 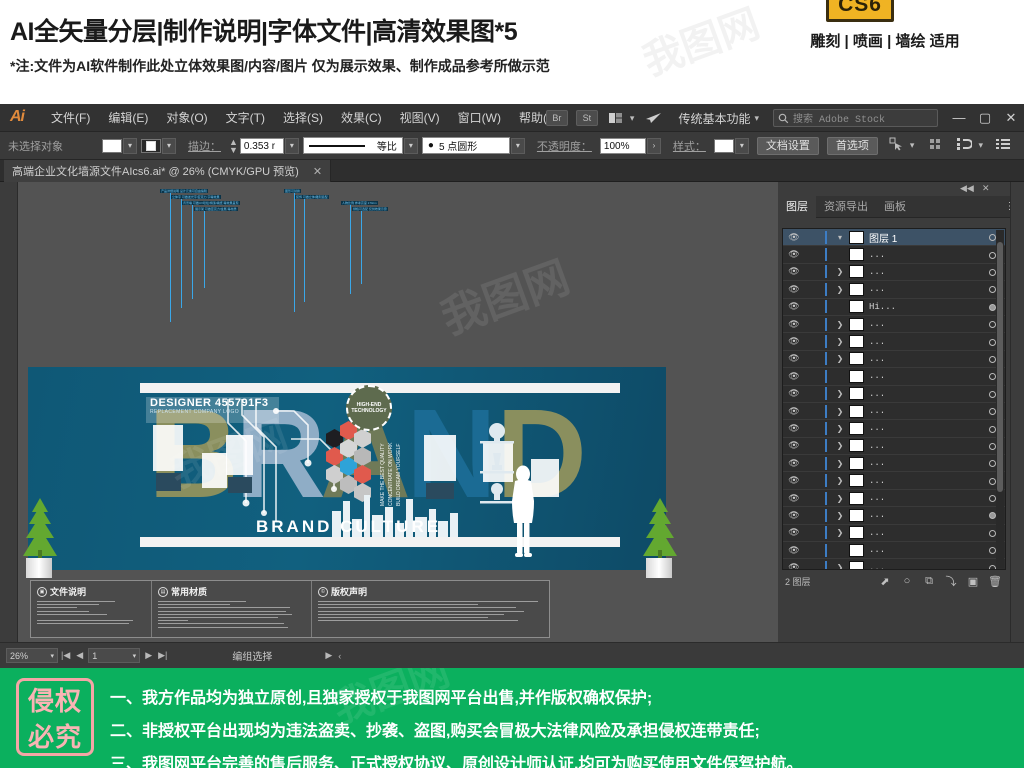 What do you see at coordinates (70, 118) in the screenshot?
I see `menu-file: 文件(F)` at bounding box center [70, 118].